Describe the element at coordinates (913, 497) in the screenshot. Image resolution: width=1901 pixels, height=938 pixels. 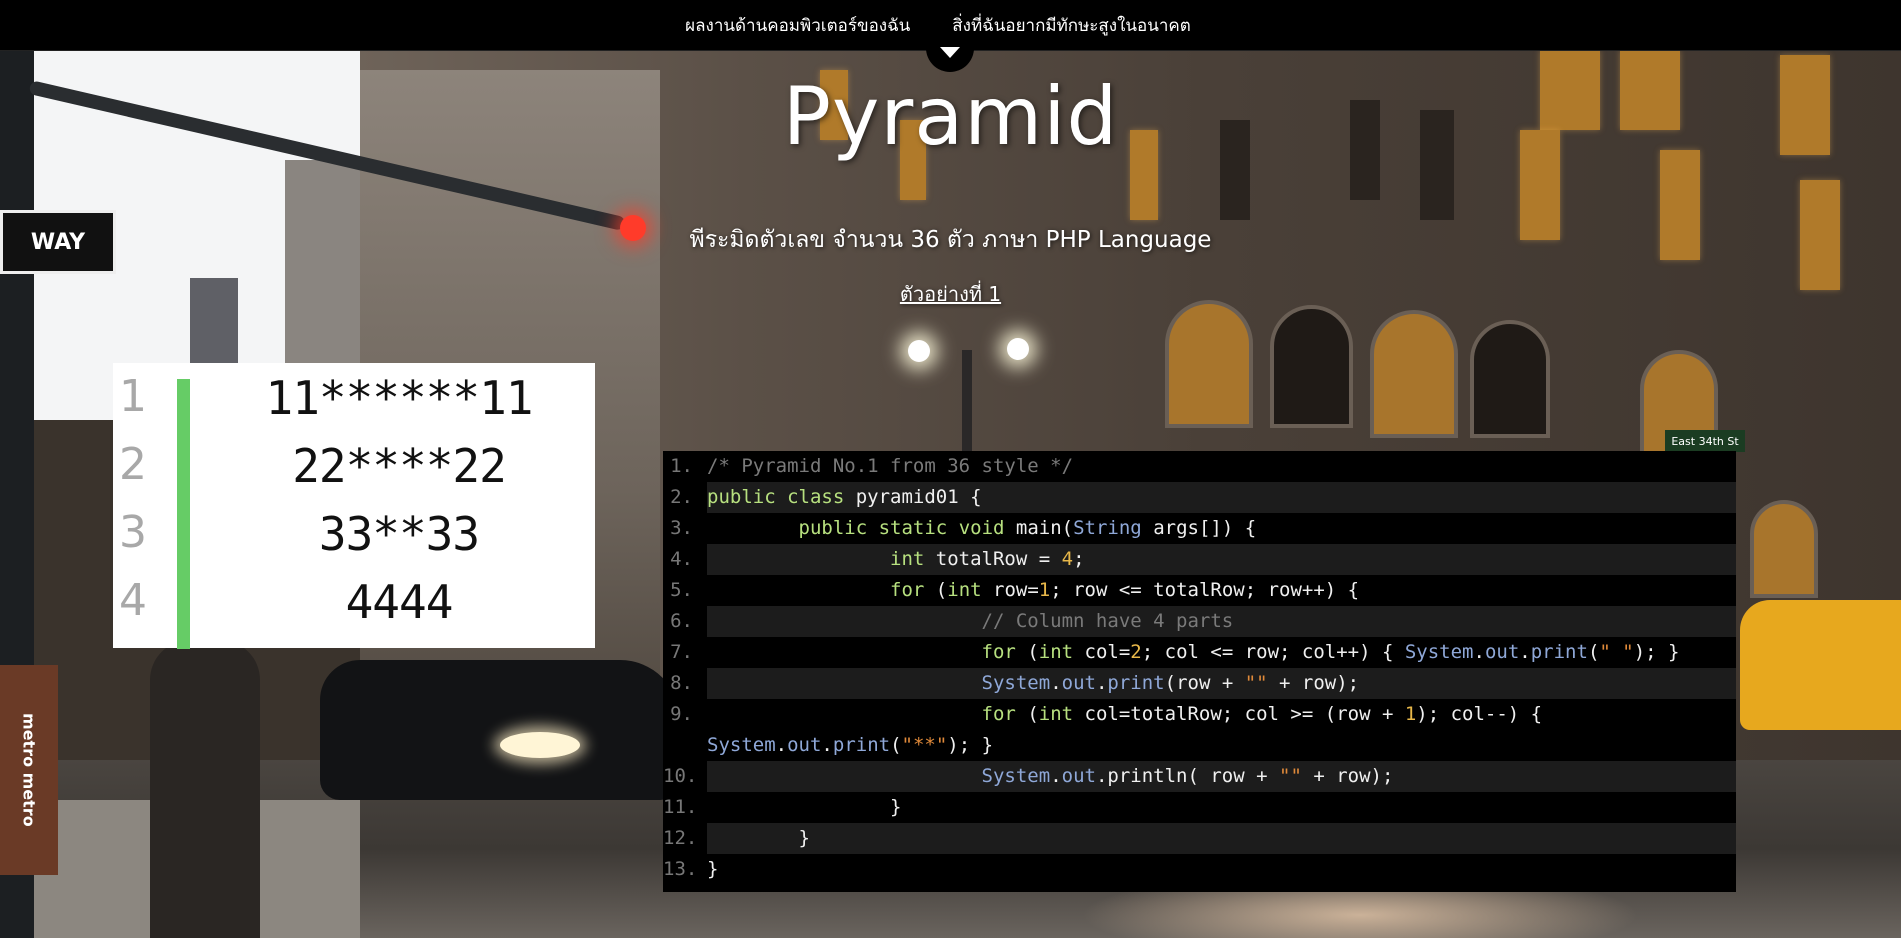
I see `code-token: pyramid01 {` at that location.